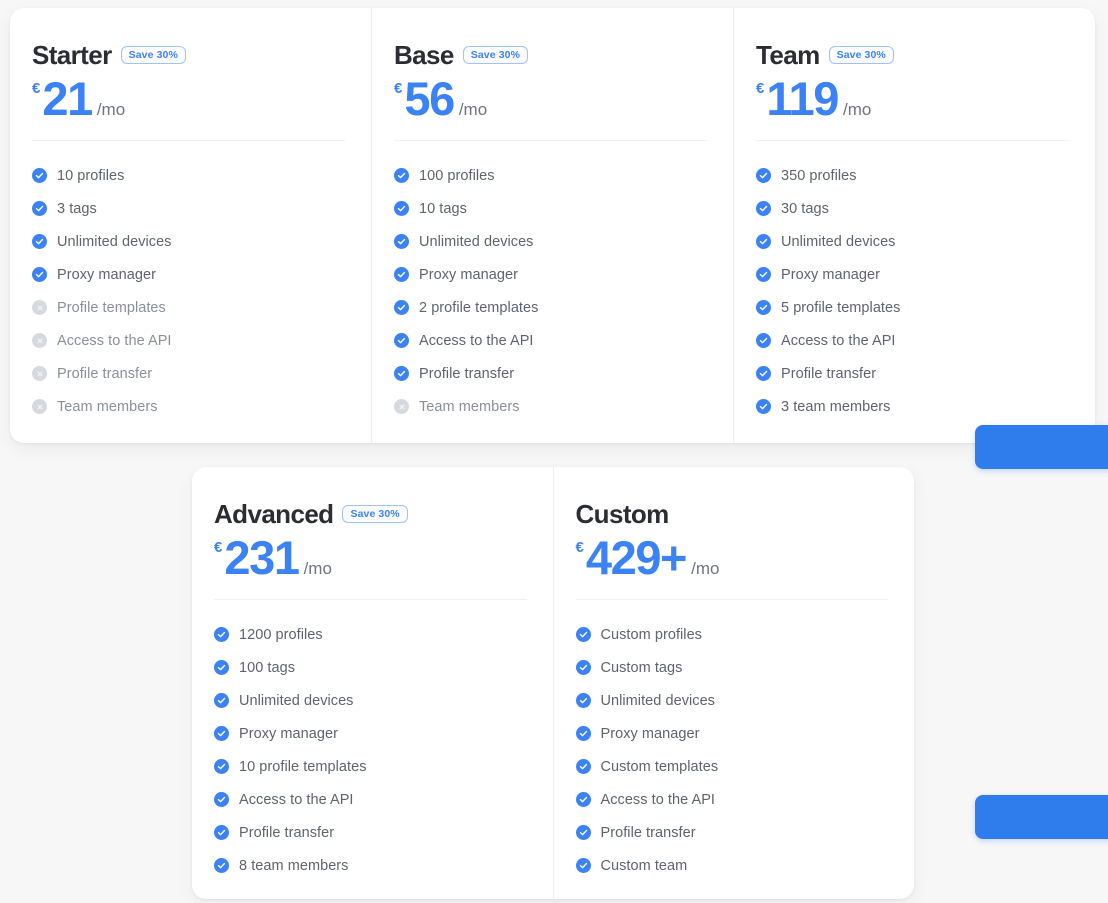 Image resolution: width=1108 pixels, height=903 pixels. What do you see at coordinates (1041, 817) in the screenshot?
I see `select-plan-button-custom-clipped` at bounding box center [1041, 817].